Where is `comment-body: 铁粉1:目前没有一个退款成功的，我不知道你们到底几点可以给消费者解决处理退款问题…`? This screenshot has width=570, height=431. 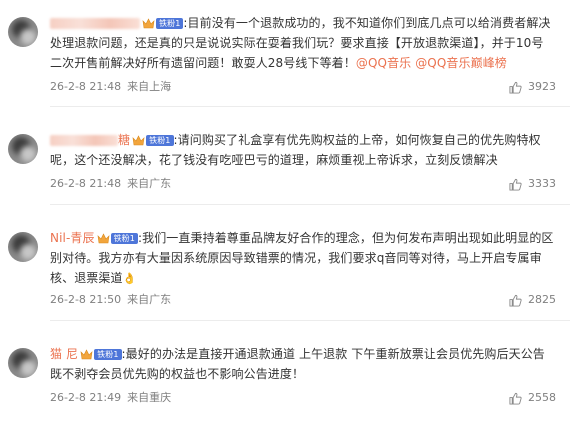
comment-body: 铁粉1:目前没有一个退款成功的，我不知道你们到底几点可以给消费者解决处理退款问题… is located at coordinates (302, 43).